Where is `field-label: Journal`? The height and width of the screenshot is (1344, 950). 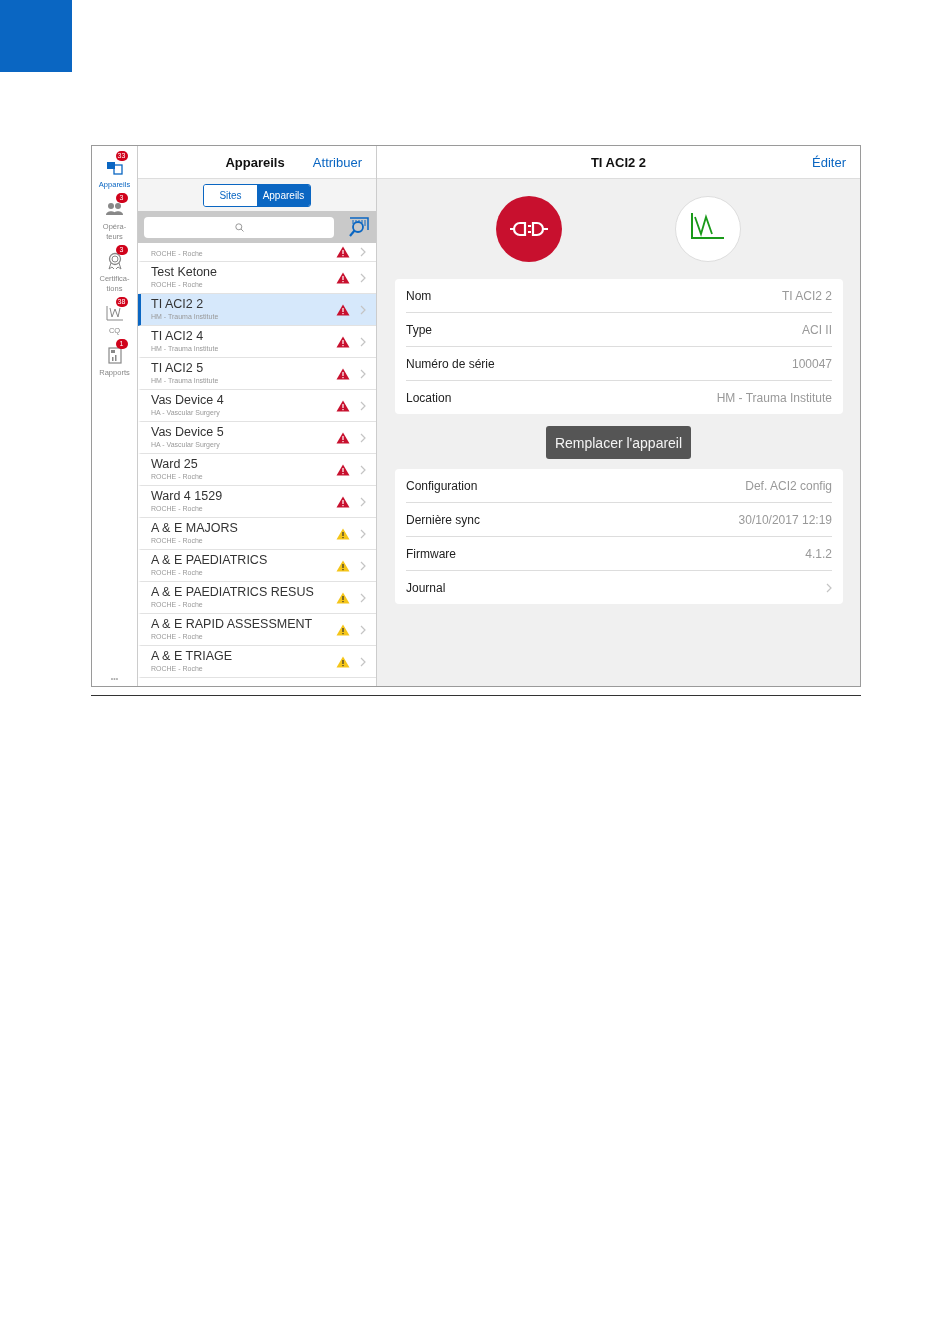 field-label: Journal is located at coordinates (426, 587).